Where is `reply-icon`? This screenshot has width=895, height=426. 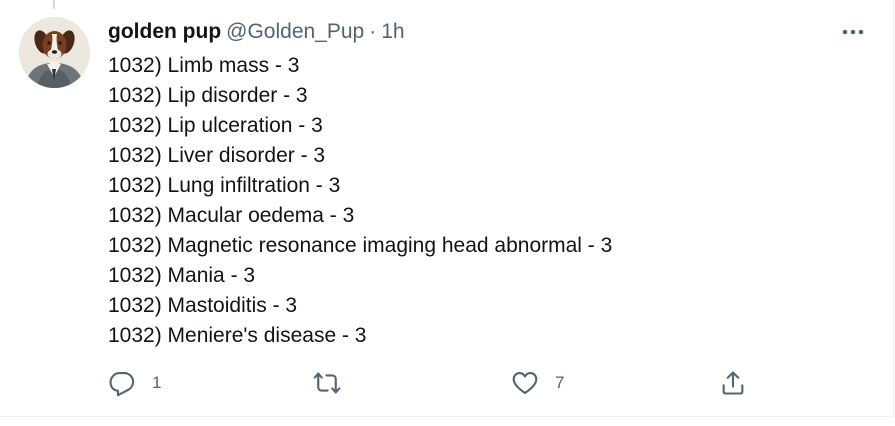 reply-icon is located at coordinates (122, 384).